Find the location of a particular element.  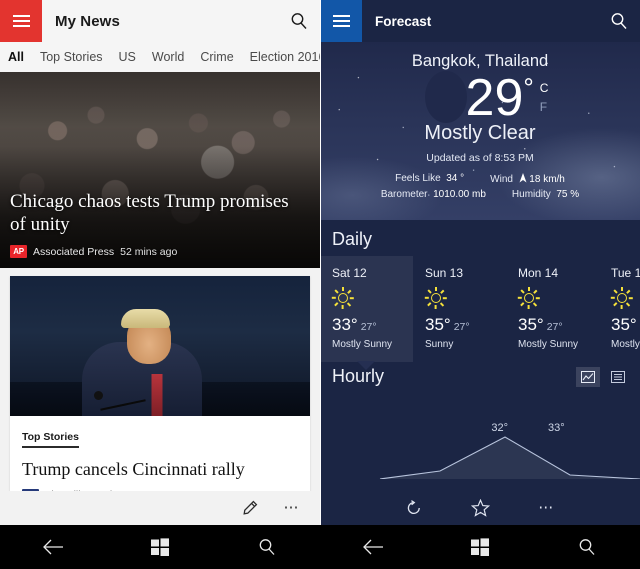

current-condition: Mostly Clear is located at coordinates (480, 133).